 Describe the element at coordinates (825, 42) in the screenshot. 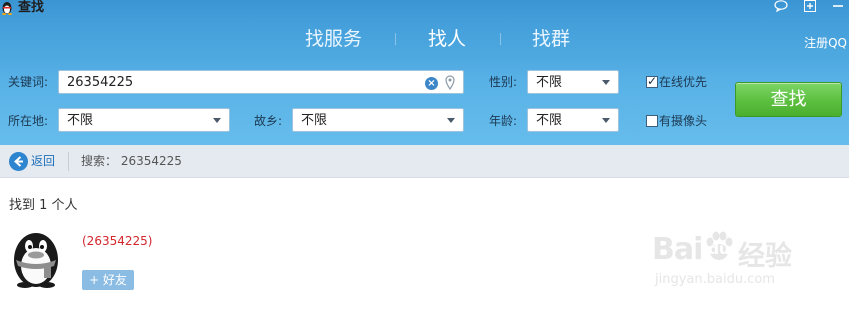

I see `register-qq-link: 注册QQ` at that location.